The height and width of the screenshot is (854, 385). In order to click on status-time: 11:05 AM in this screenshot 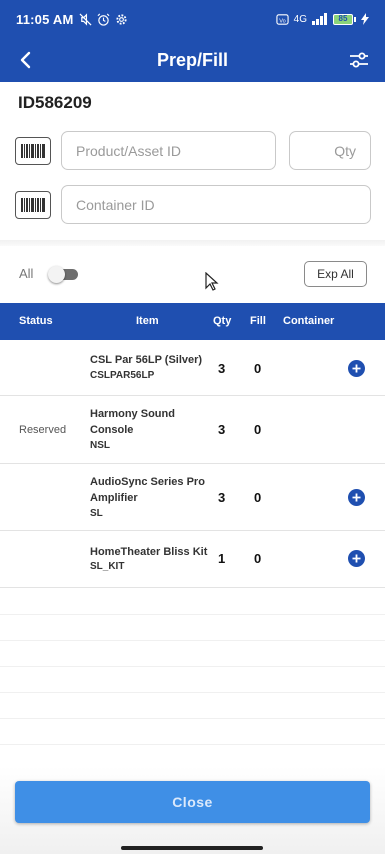, I will do `click(45, 19)`.